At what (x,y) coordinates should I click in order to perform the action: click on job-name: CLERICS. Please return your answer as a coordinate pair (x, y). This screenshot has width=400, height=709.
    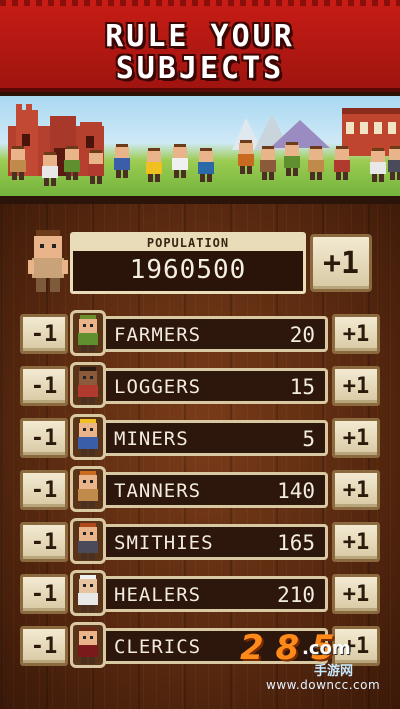
    Looking at the image, I should click on (158, 647).